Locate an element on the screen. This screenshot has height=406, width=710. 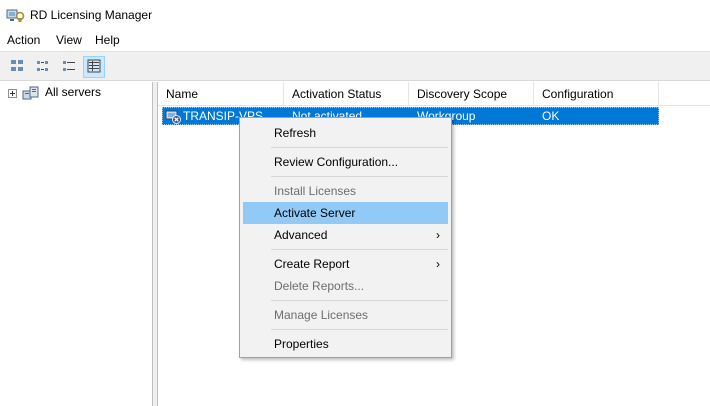
list-view-icon is located at coordinates (69, 67).